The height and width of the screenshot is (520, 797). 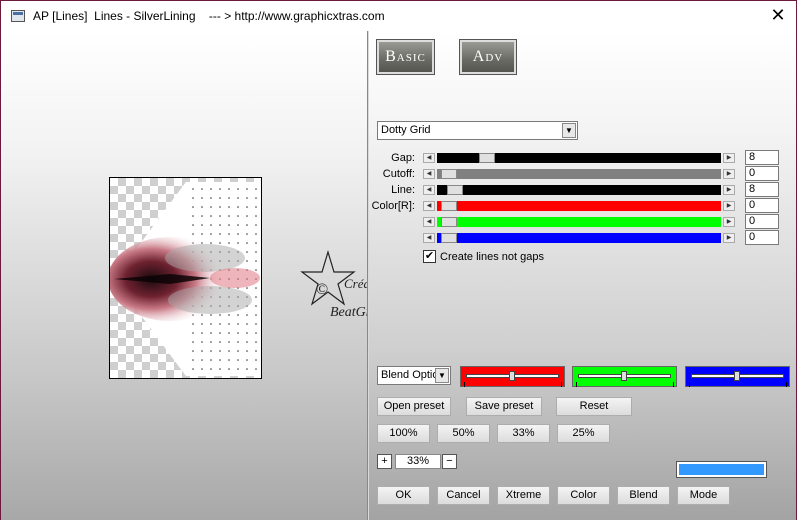 I want to click on color-r-value: 0, so click(x=762, y=205).